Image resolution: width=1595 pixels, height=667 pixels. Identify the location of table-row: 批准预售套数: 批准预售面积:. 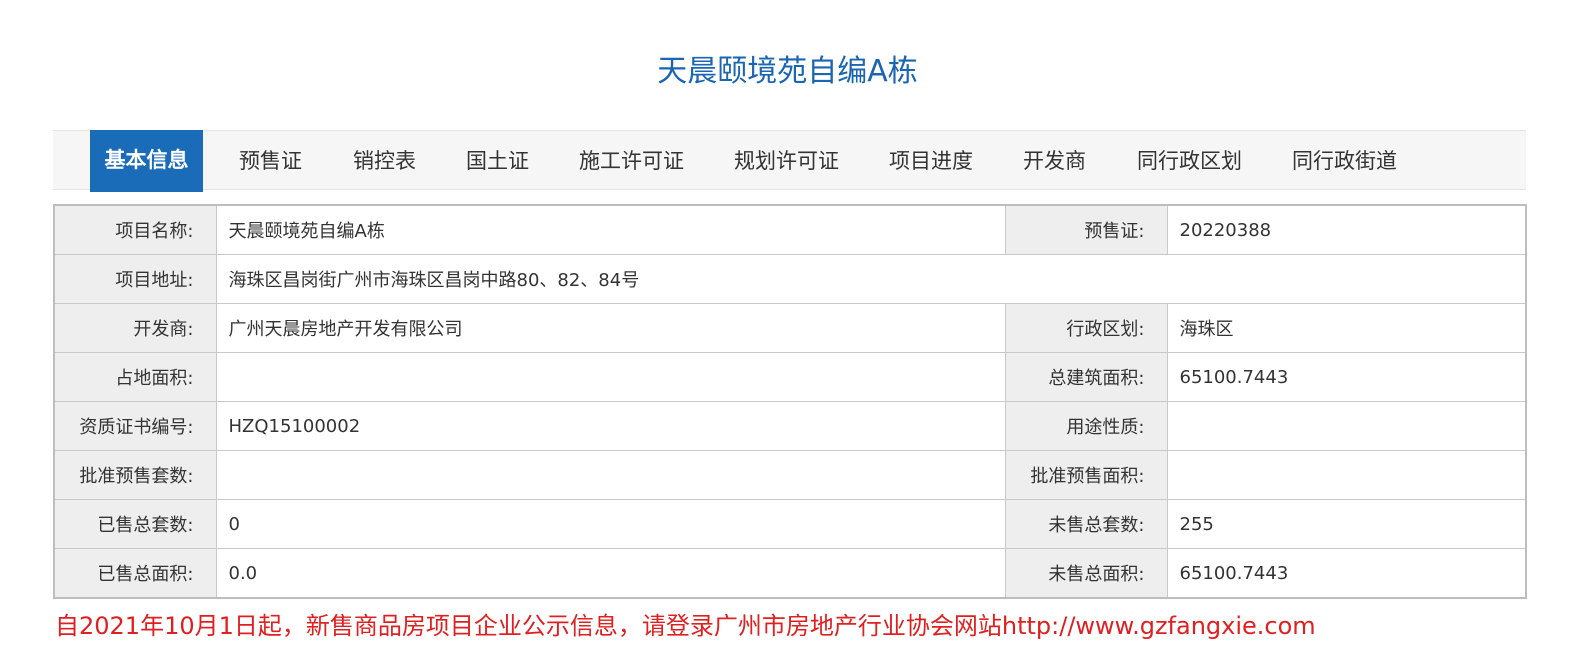
(790, 475).